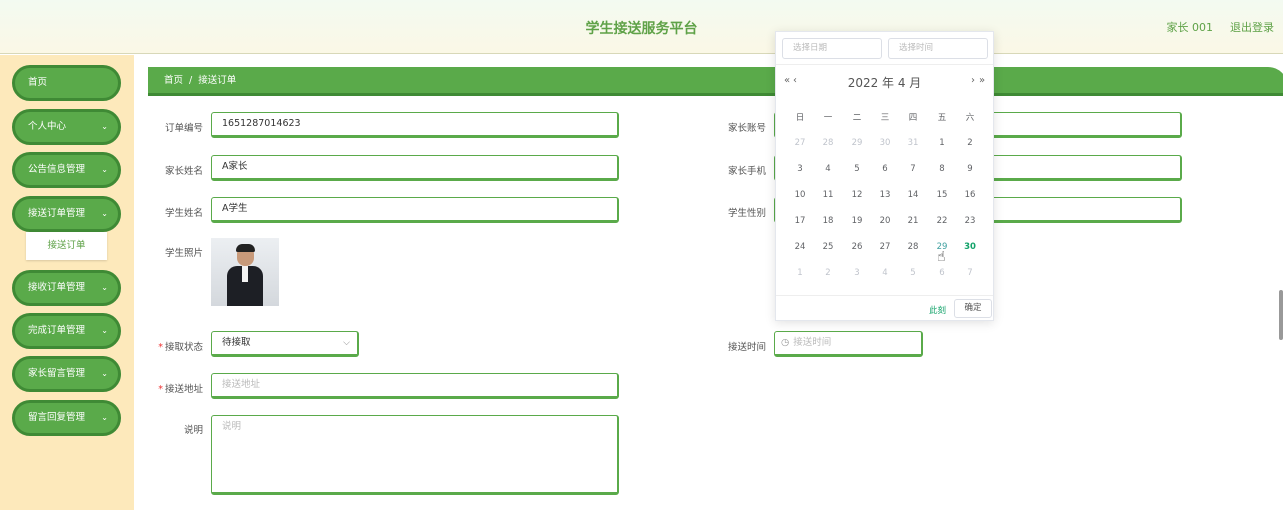  Describe the element at coordinates (828, 195) in the screenshot. I see `calendar-day: 11` at that location.